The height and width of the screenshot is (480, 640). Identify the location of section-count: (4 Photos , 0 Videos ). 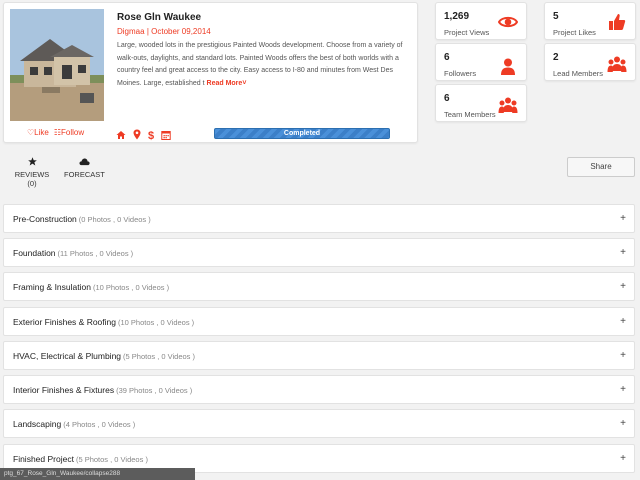
(99, 424).